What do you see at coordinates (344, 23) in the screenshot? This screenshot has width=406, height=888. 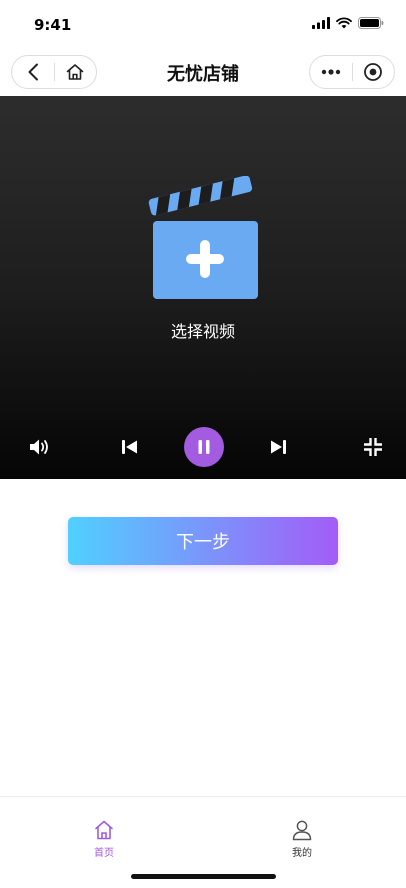 I see `wifi-icon` at bounding box center [344, 23].